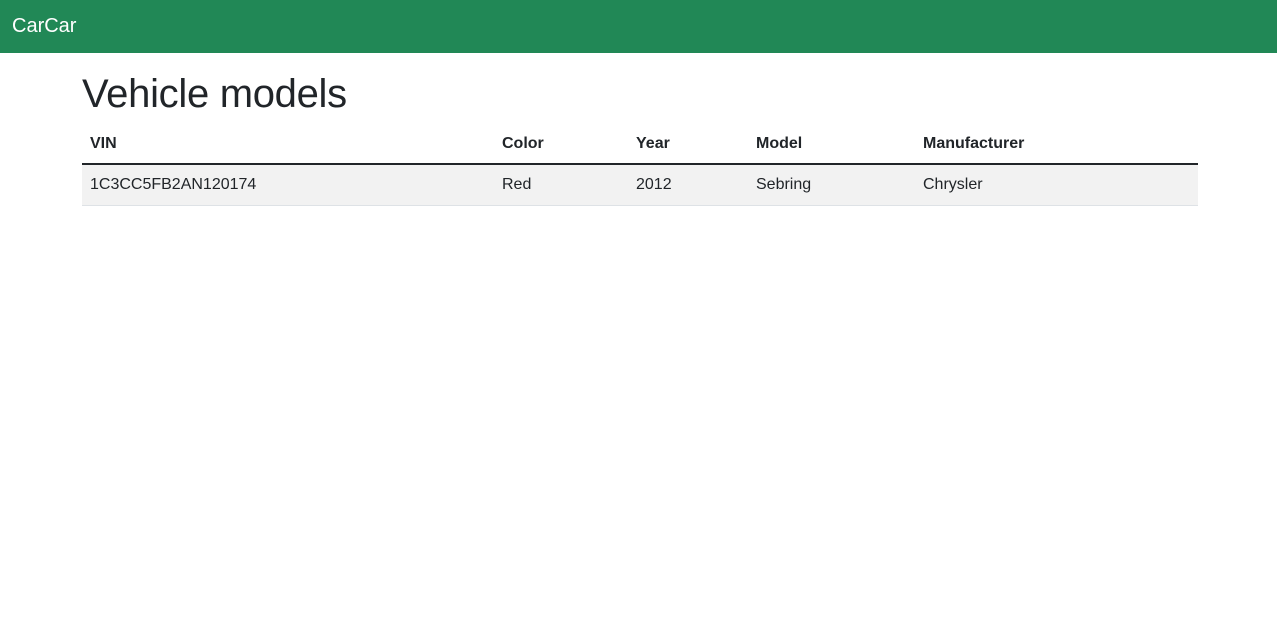 The image size is (1277, 625). I want to click on cell-manufacturer: Chrysler, so click(1056, 185).